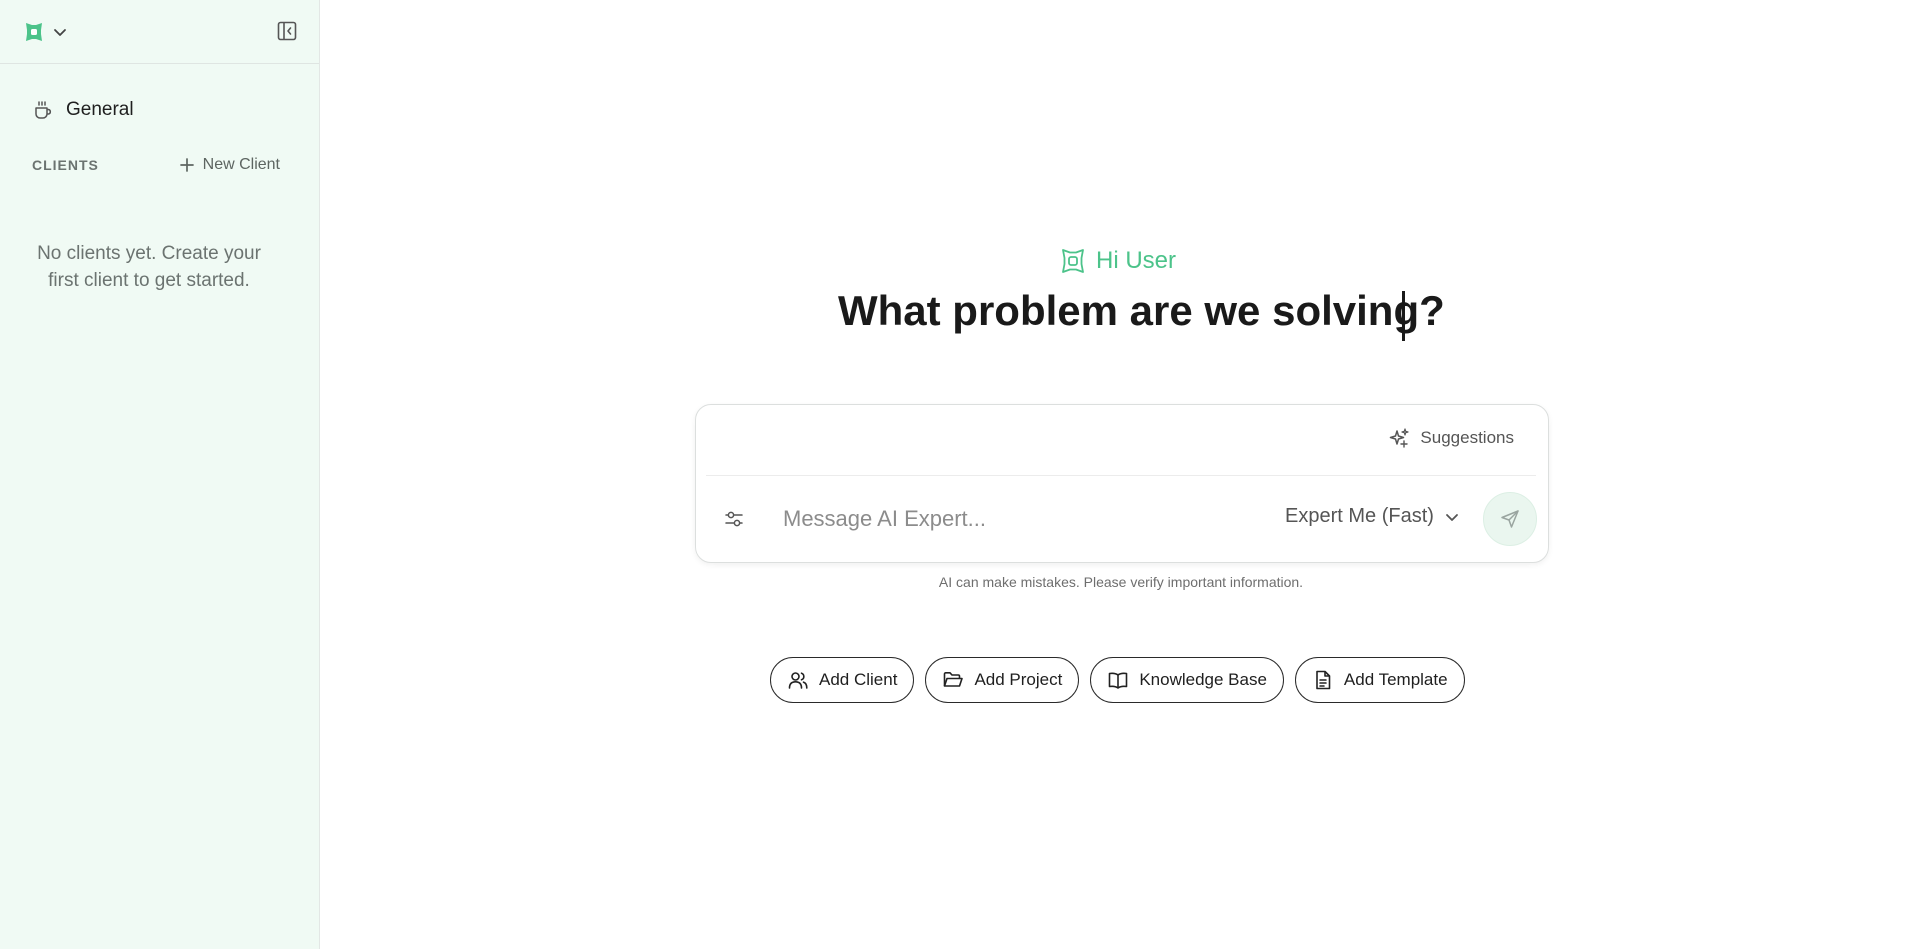 The image size is (1920, 949). What do you see at coordinates (1395, 679) in the screenshot?
I see `add-template-label: Add Template` at bounding box center [1395, 679].